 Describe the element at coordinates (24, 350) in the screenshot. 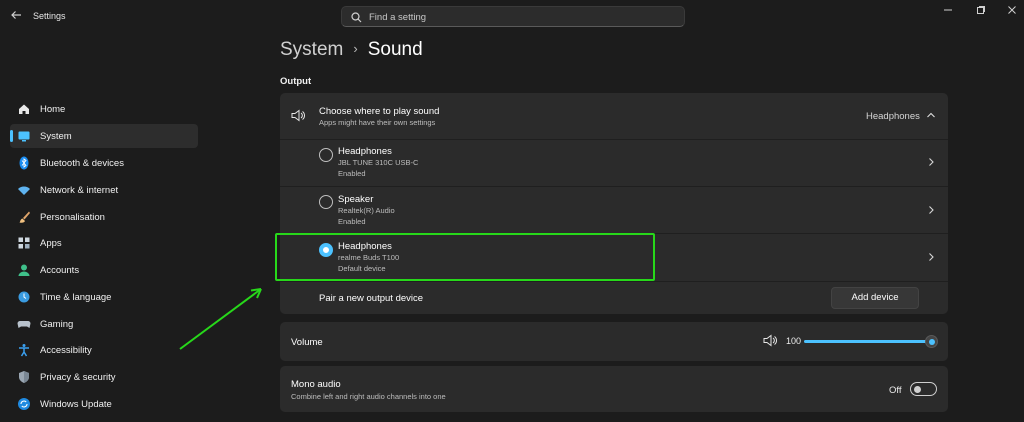

I see `accessibility-icon` at that location.